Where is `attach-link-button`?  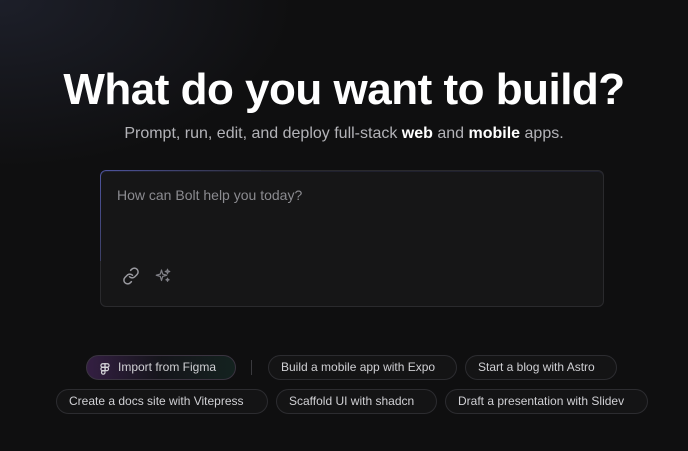
attach-link-button is located at coordinates (131, 276).